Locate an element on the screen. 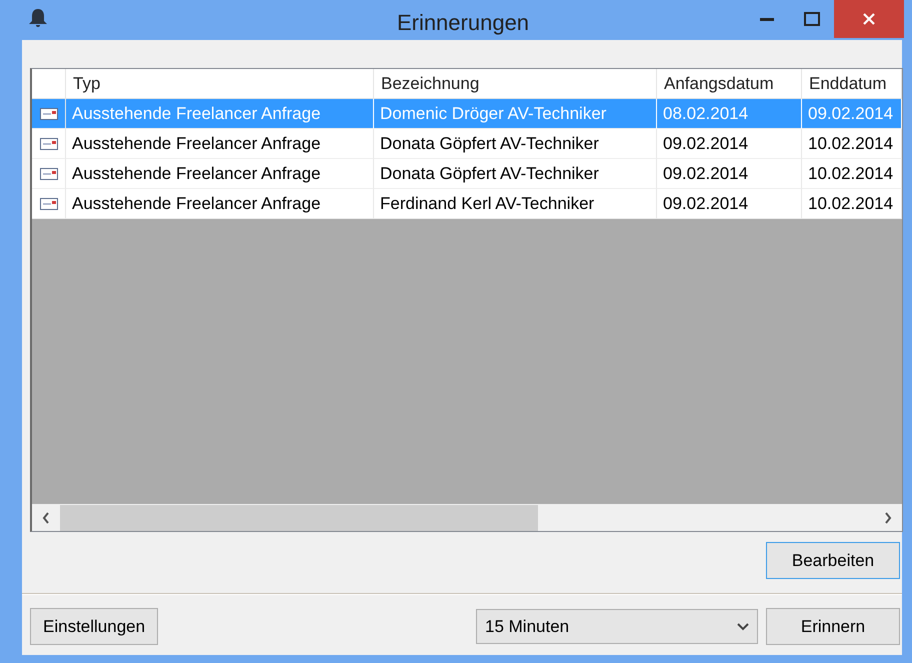 The height and width of the screenshot is (663, 912). column-header: Bezeichnung is located at coordinates (515, 84).